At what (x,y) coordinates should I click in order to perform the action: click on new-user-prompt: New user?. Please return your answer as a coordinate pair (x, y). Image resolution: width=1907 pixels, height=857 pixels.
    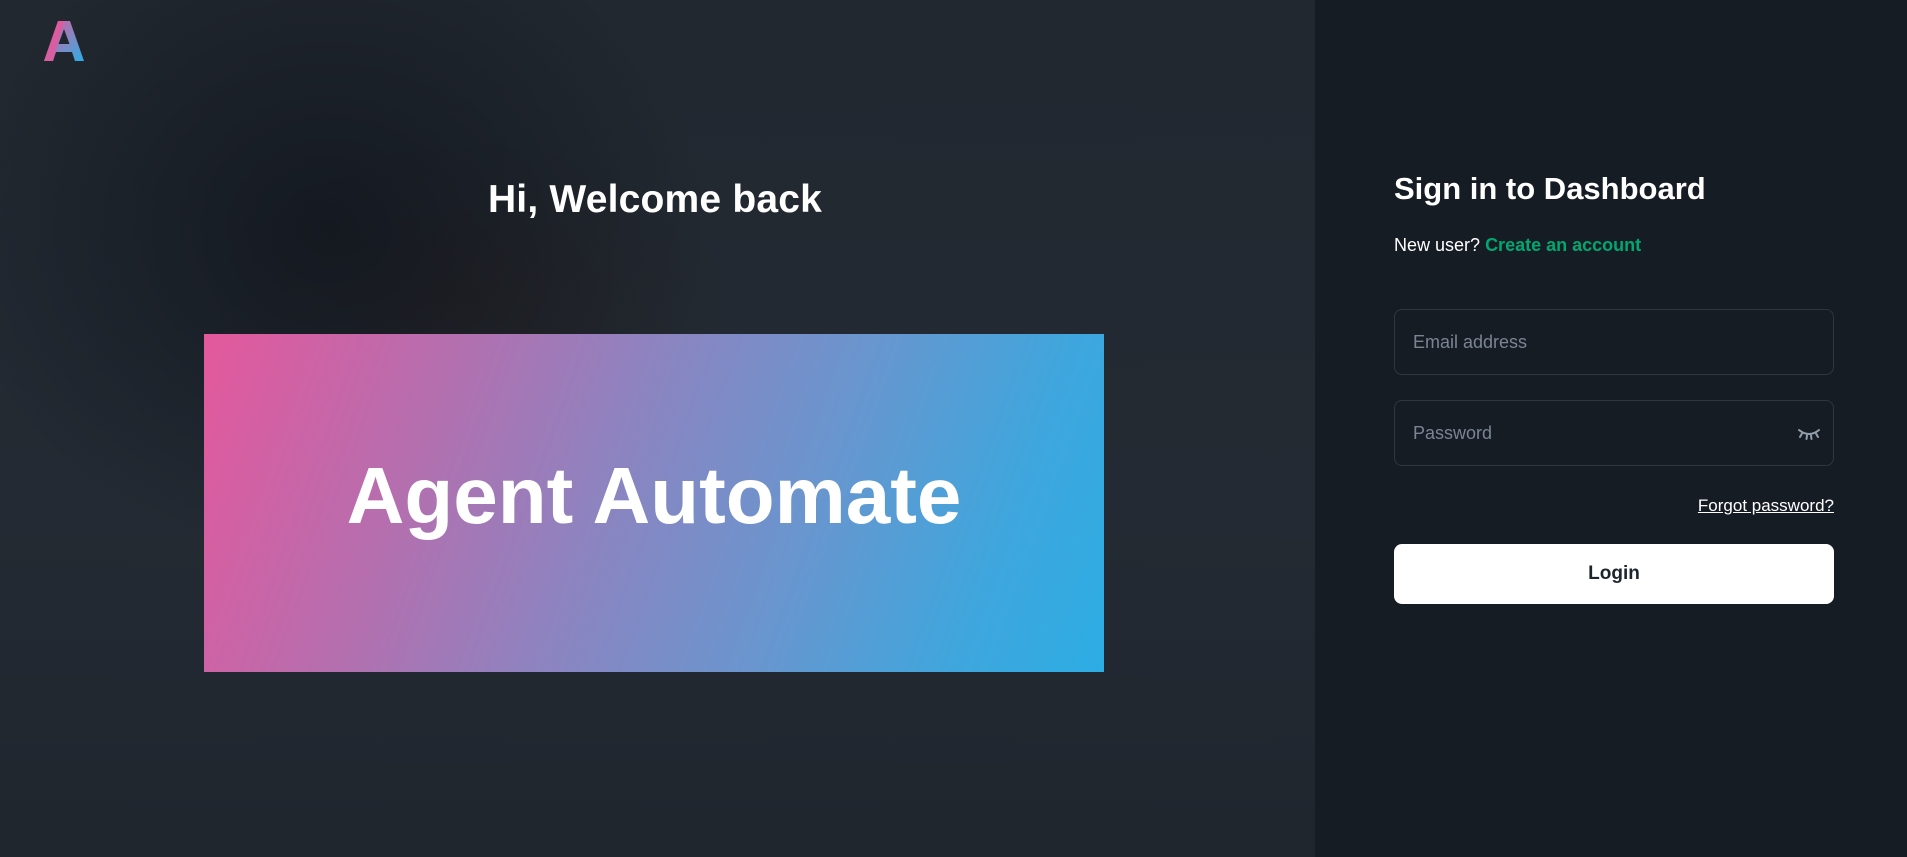
    Looking at the image, I should click on (1437, 245).